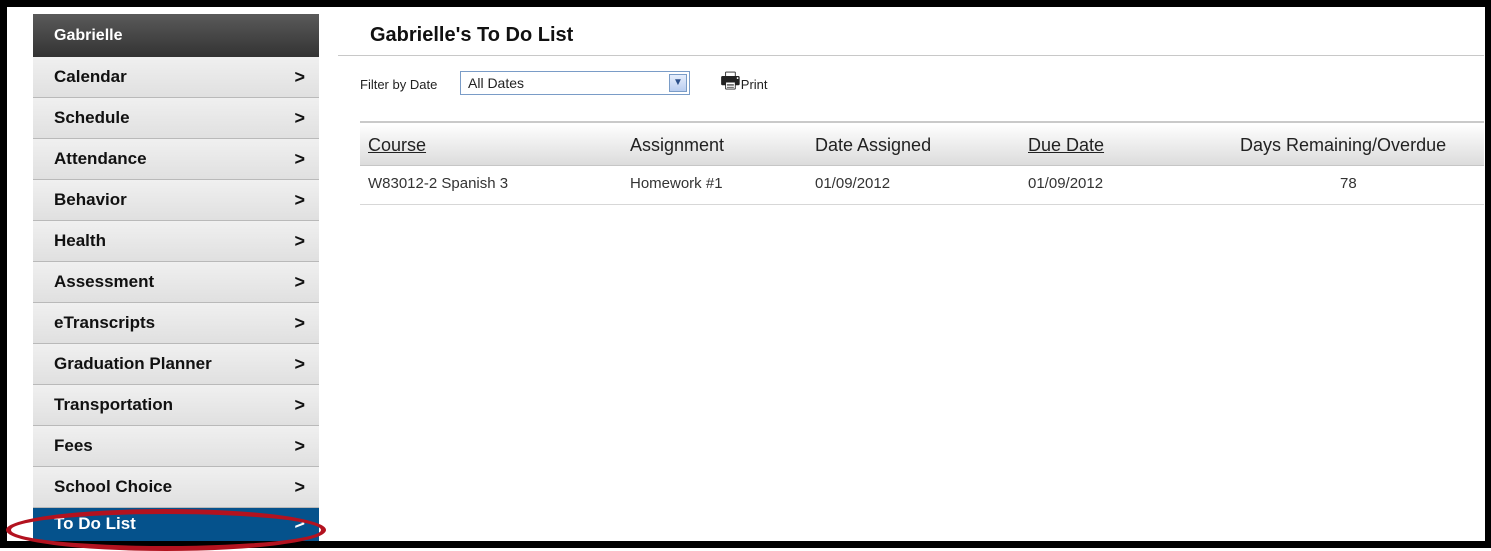  Describe the element at coordinates (114, 404) in the screenshot. I see `sidebar-item-label: Transportation` at that location.